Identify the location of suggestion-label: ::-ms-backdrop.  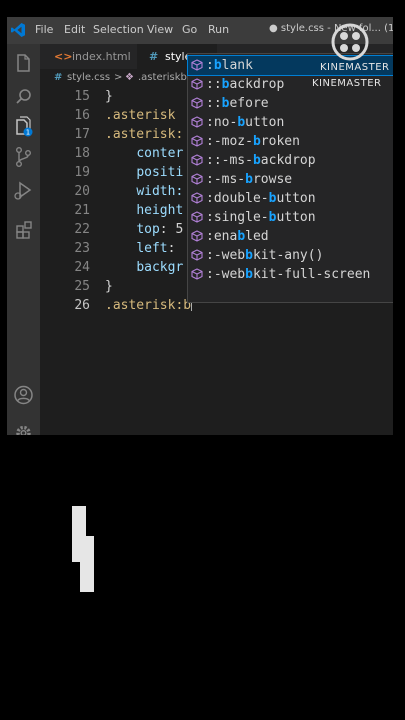
(261, 160).